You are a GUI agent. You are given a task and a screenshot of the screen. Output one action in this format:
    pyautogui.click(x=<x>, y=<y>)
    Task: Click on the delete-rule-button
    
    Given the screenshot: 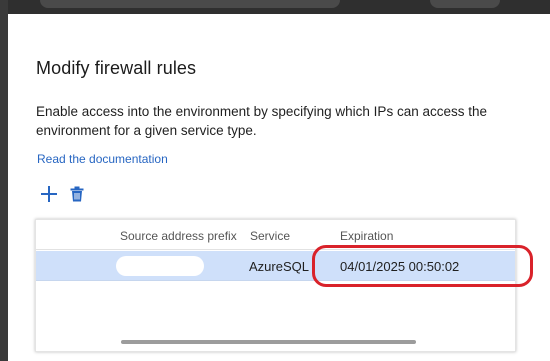 What is the action you would take?
    pyautogui.click(x=77, y=194)
    